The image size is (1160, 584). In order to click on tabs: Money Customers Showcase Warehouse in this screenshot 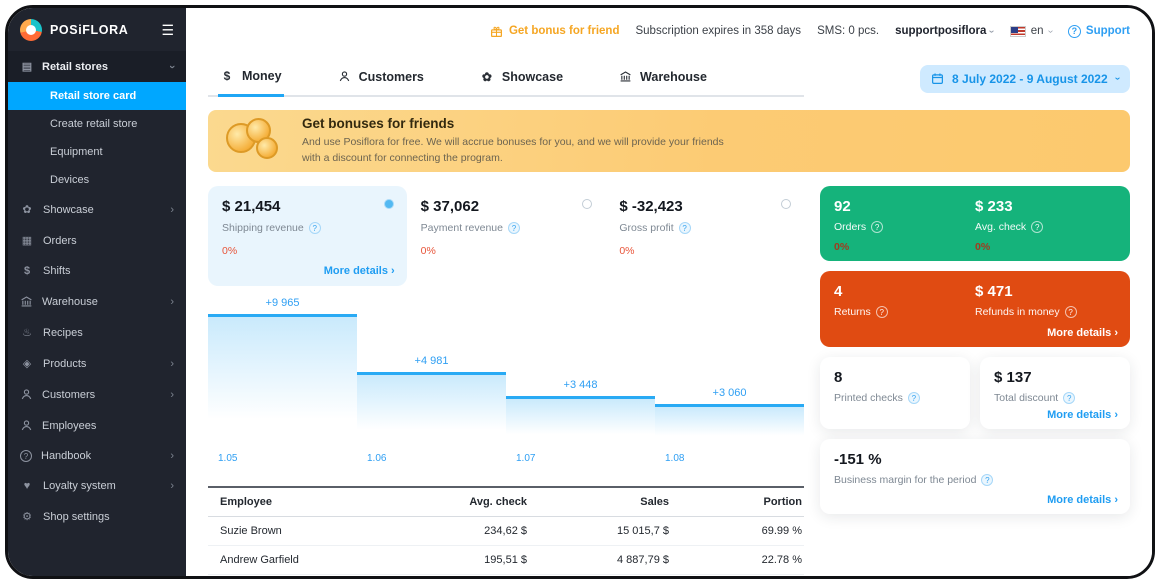, I will do `click(506, 78)`.